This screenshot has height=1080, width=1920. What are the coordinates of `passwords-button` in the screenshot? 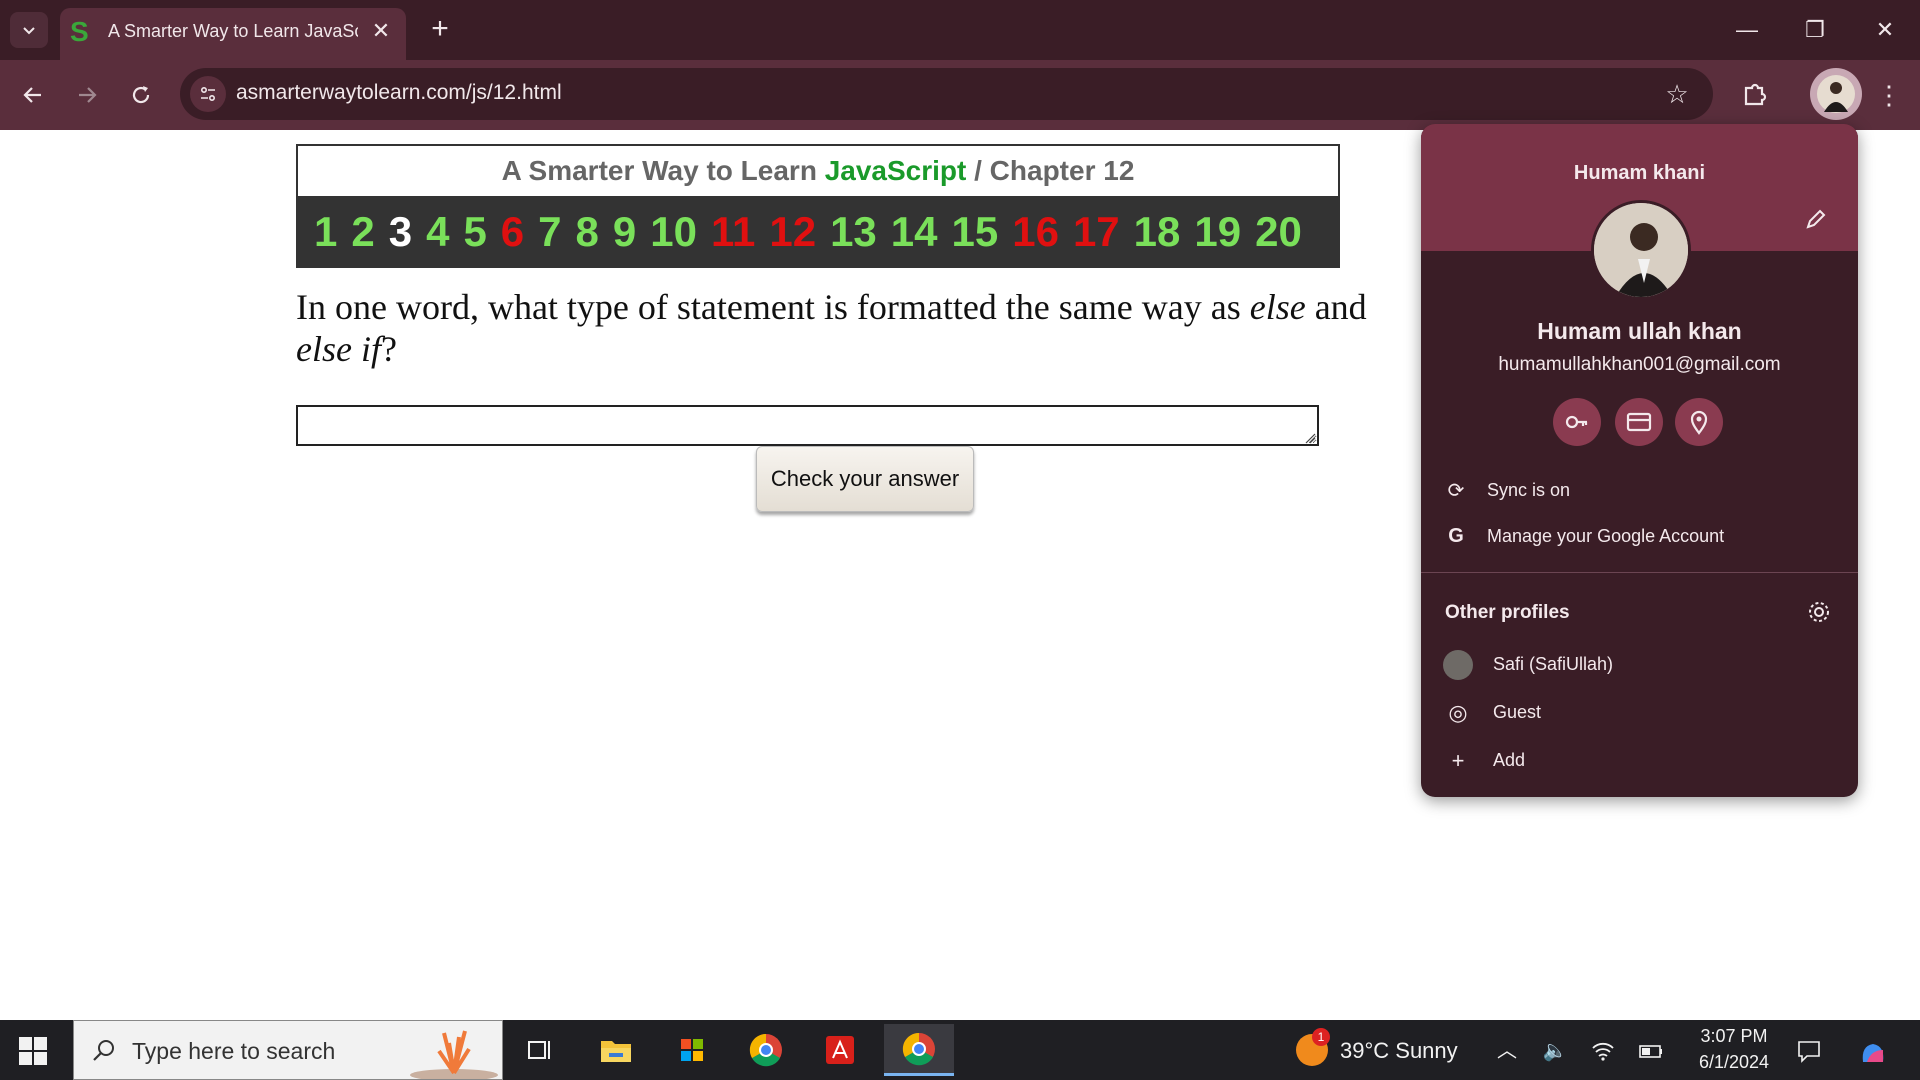 It's located at (1577, 422).